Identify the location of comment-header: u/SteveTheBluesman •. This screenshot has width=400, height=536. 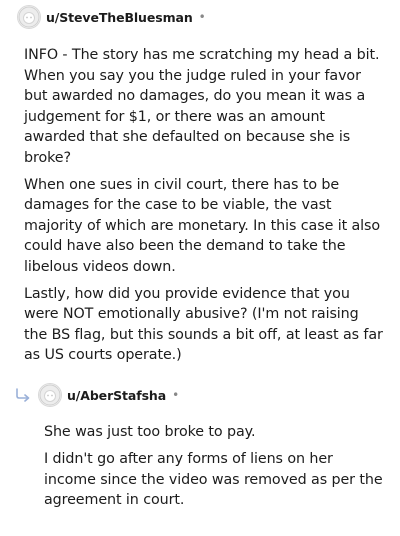
(111, 17).